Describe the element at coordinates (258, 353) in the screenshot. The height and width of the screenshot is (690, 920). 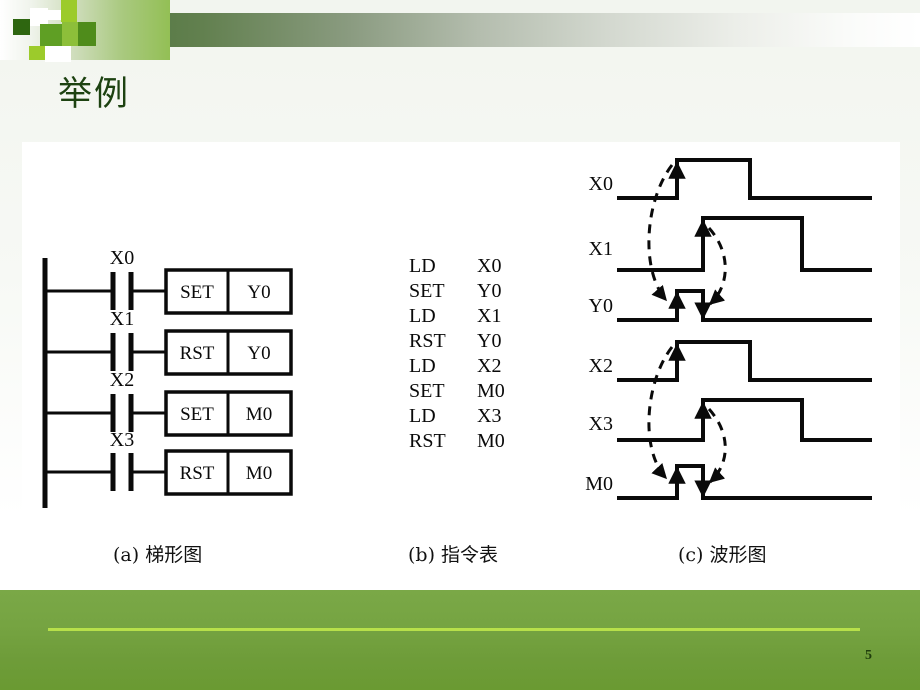
I see `ladder-operand-2: Y0` at that location.